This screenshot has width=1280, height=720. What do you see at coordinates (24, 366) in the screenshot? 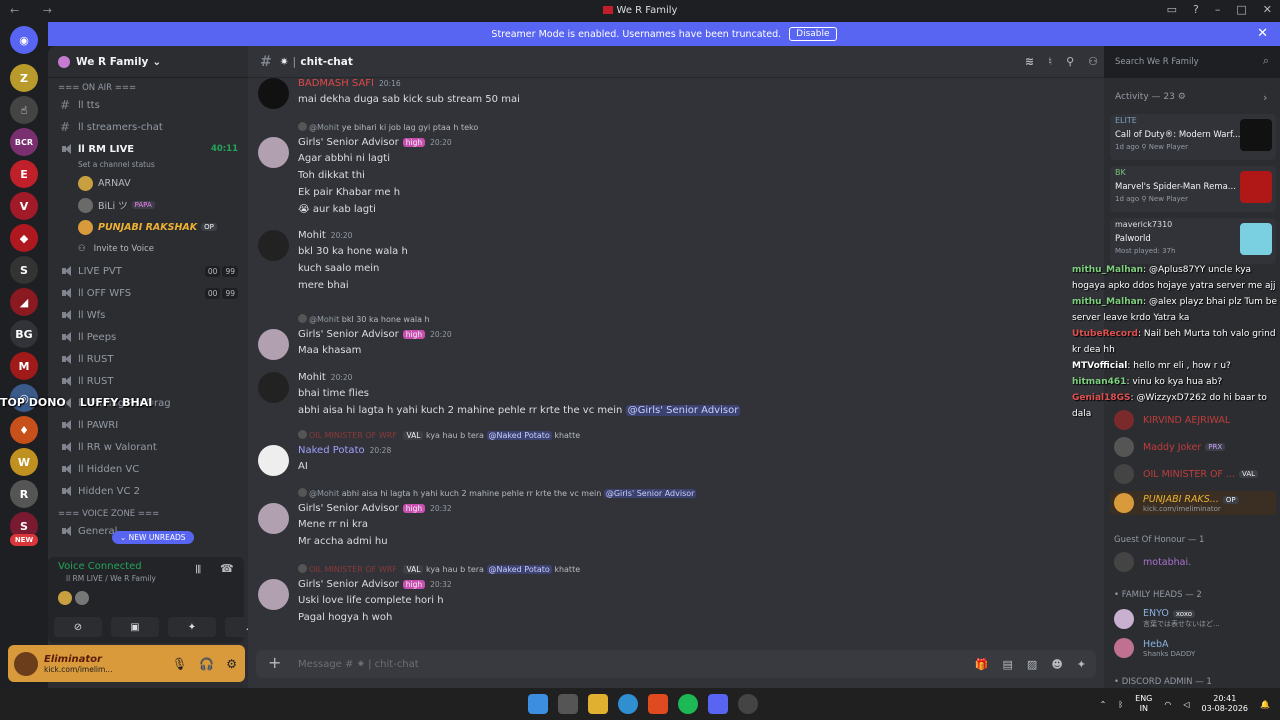
I see `server-icon: M` at bounding box center [24, 366].